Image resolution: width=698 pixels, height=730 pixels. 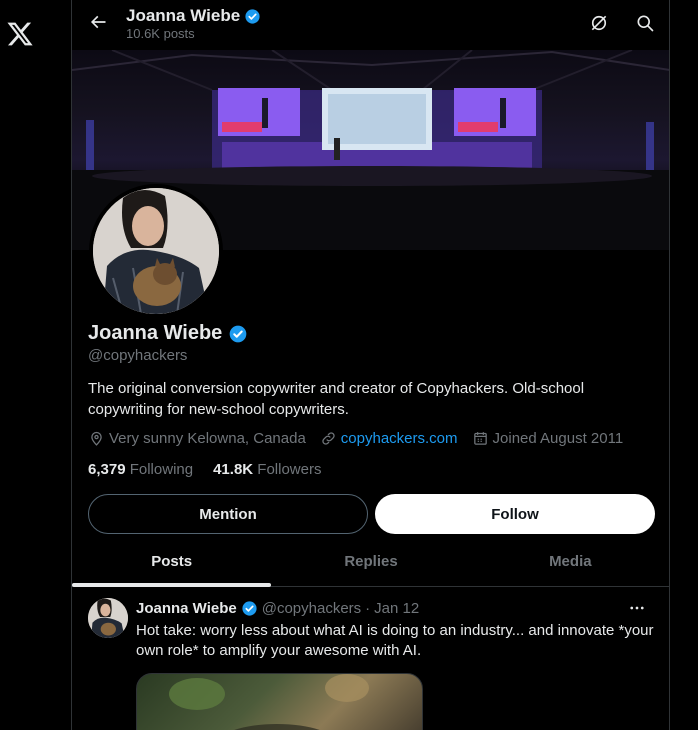 I want to click on more-icon, so click(x=637, y=608).